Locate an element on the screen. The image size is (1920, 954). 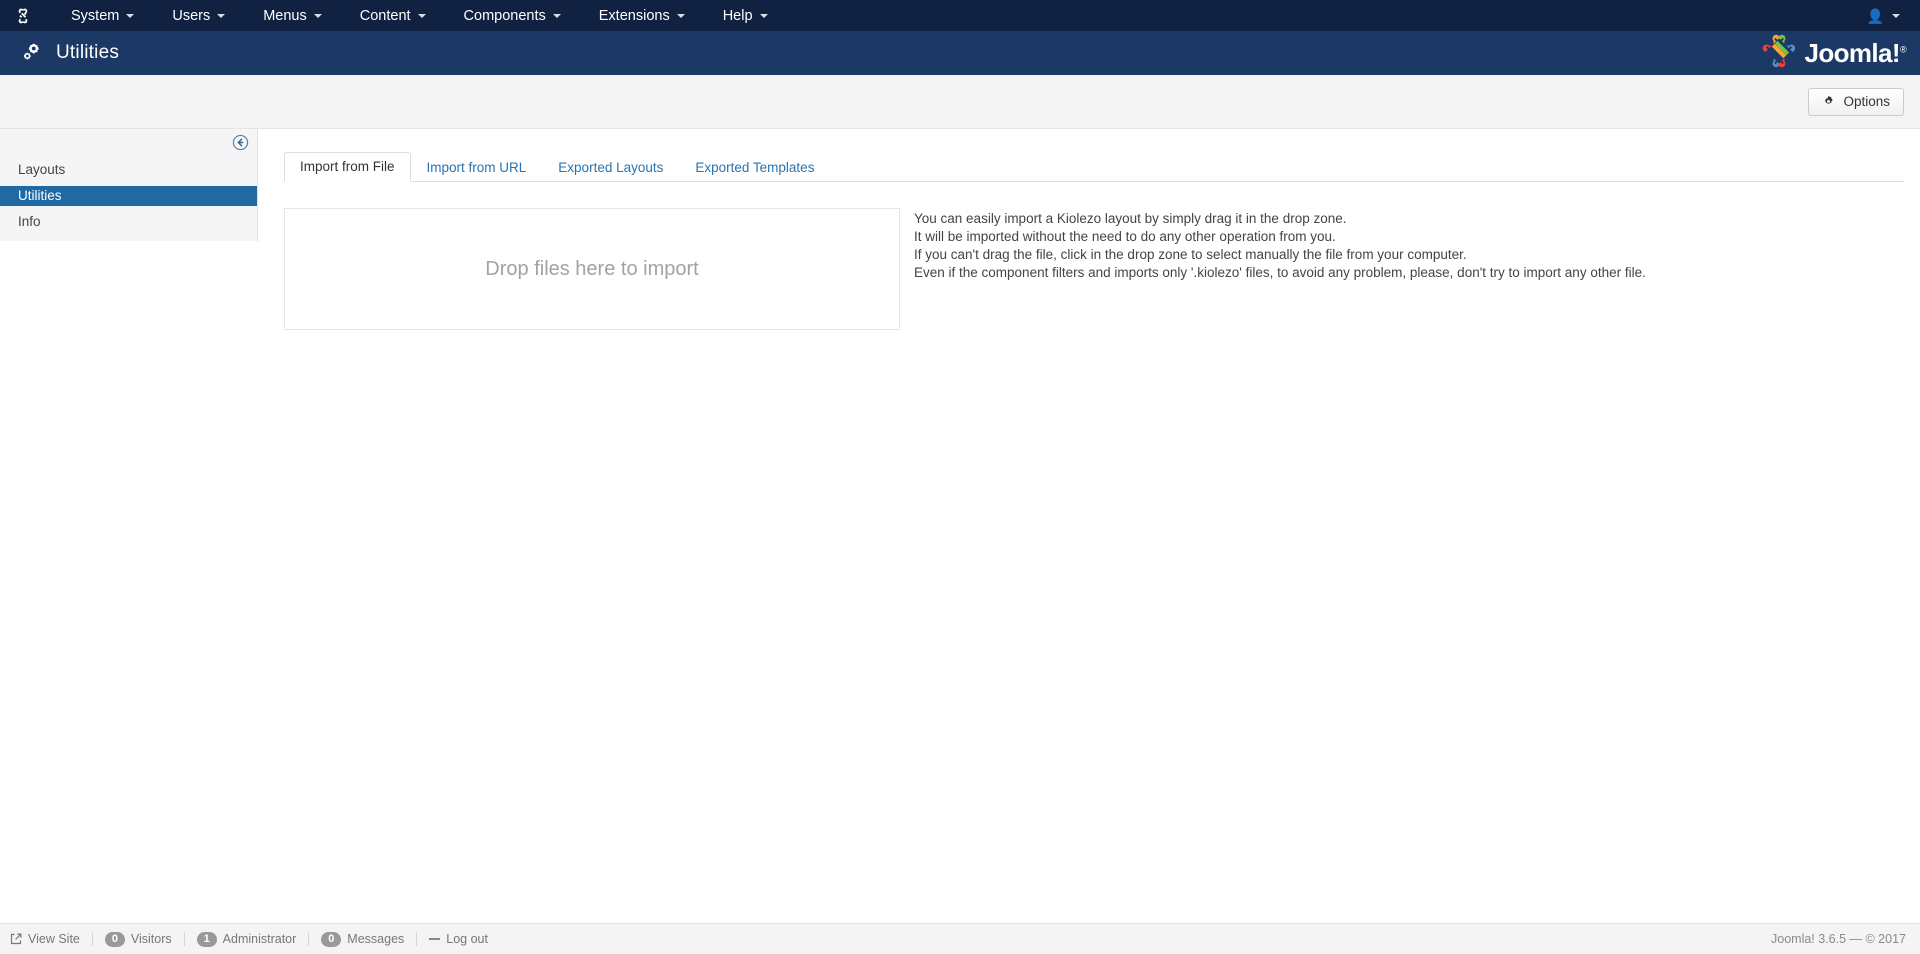
page-header: Utilities Joomla!® is located at coordinates (960, 53).